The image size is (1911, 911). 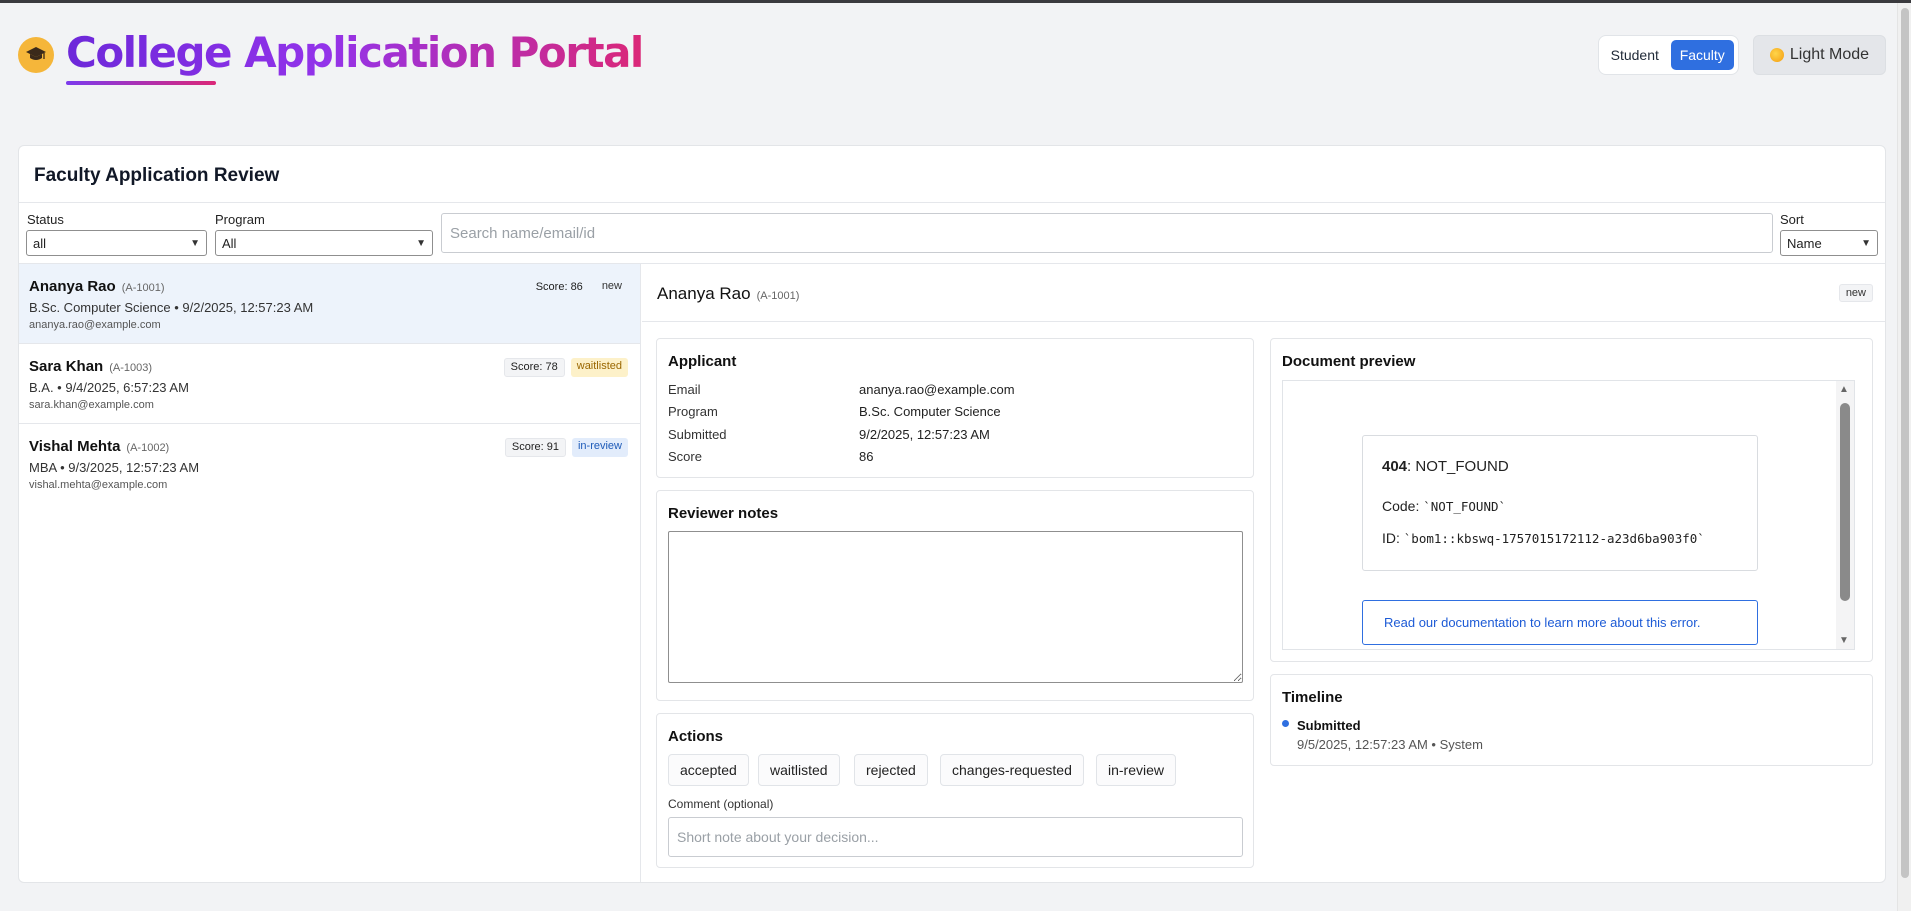 I want to click on scroll-up-arrow-icon: ▲, so click(x=1844, y=389).